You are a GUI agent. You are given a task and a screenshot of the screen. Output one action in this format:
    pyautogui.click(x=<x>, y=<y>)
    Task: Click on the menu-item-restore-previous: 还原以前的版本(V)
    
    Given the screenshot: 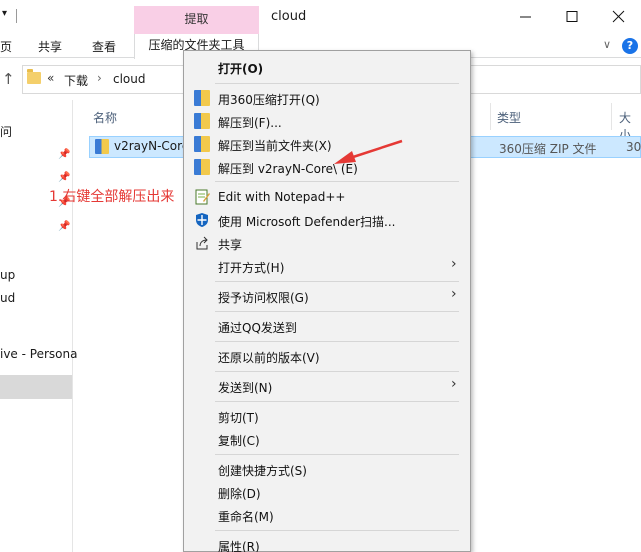 What is the action you would take?
    pyautogui.click(x=269, y=357)
    